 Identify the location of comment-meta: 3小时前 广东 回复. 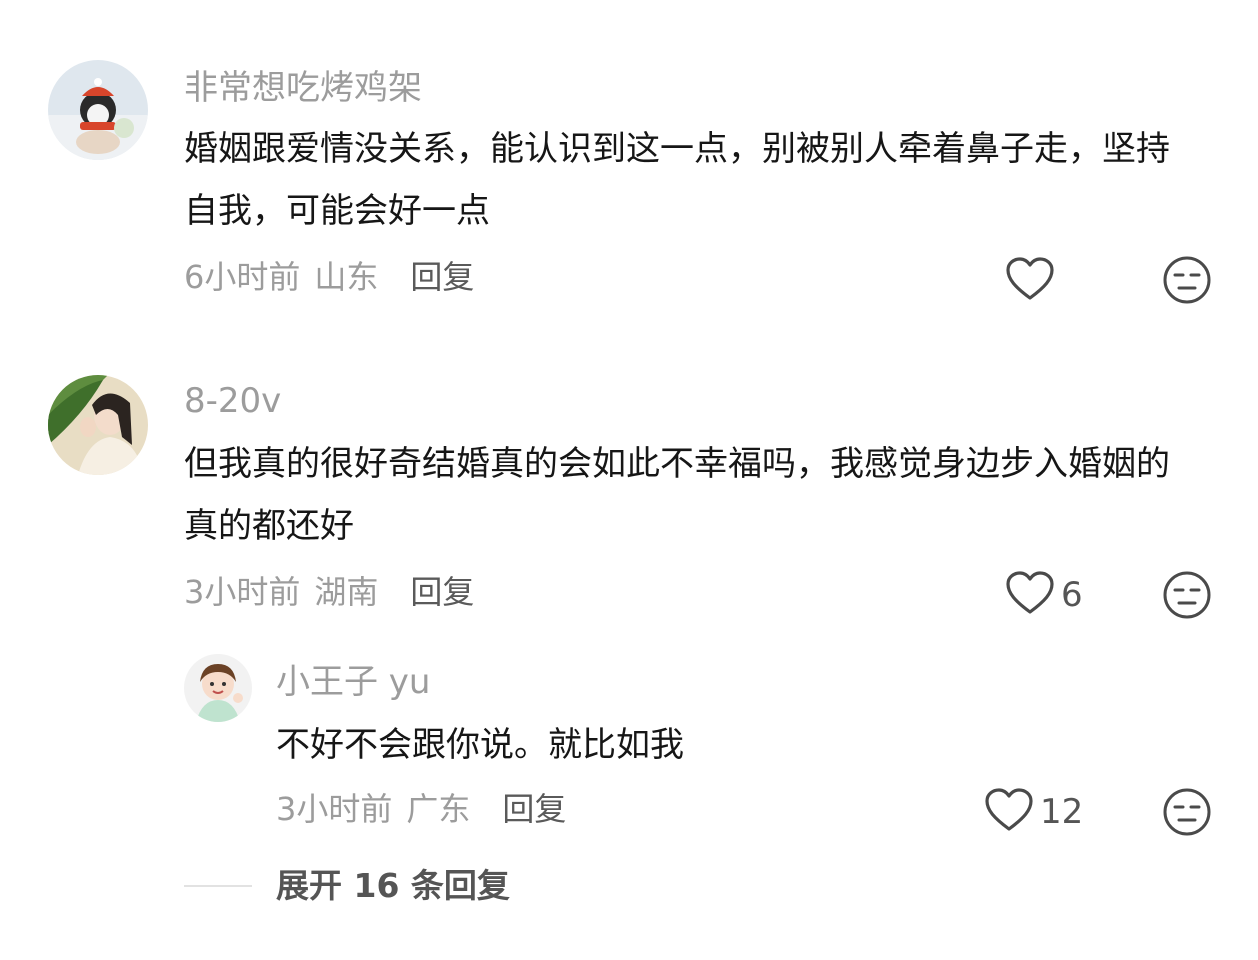
(421, 809).